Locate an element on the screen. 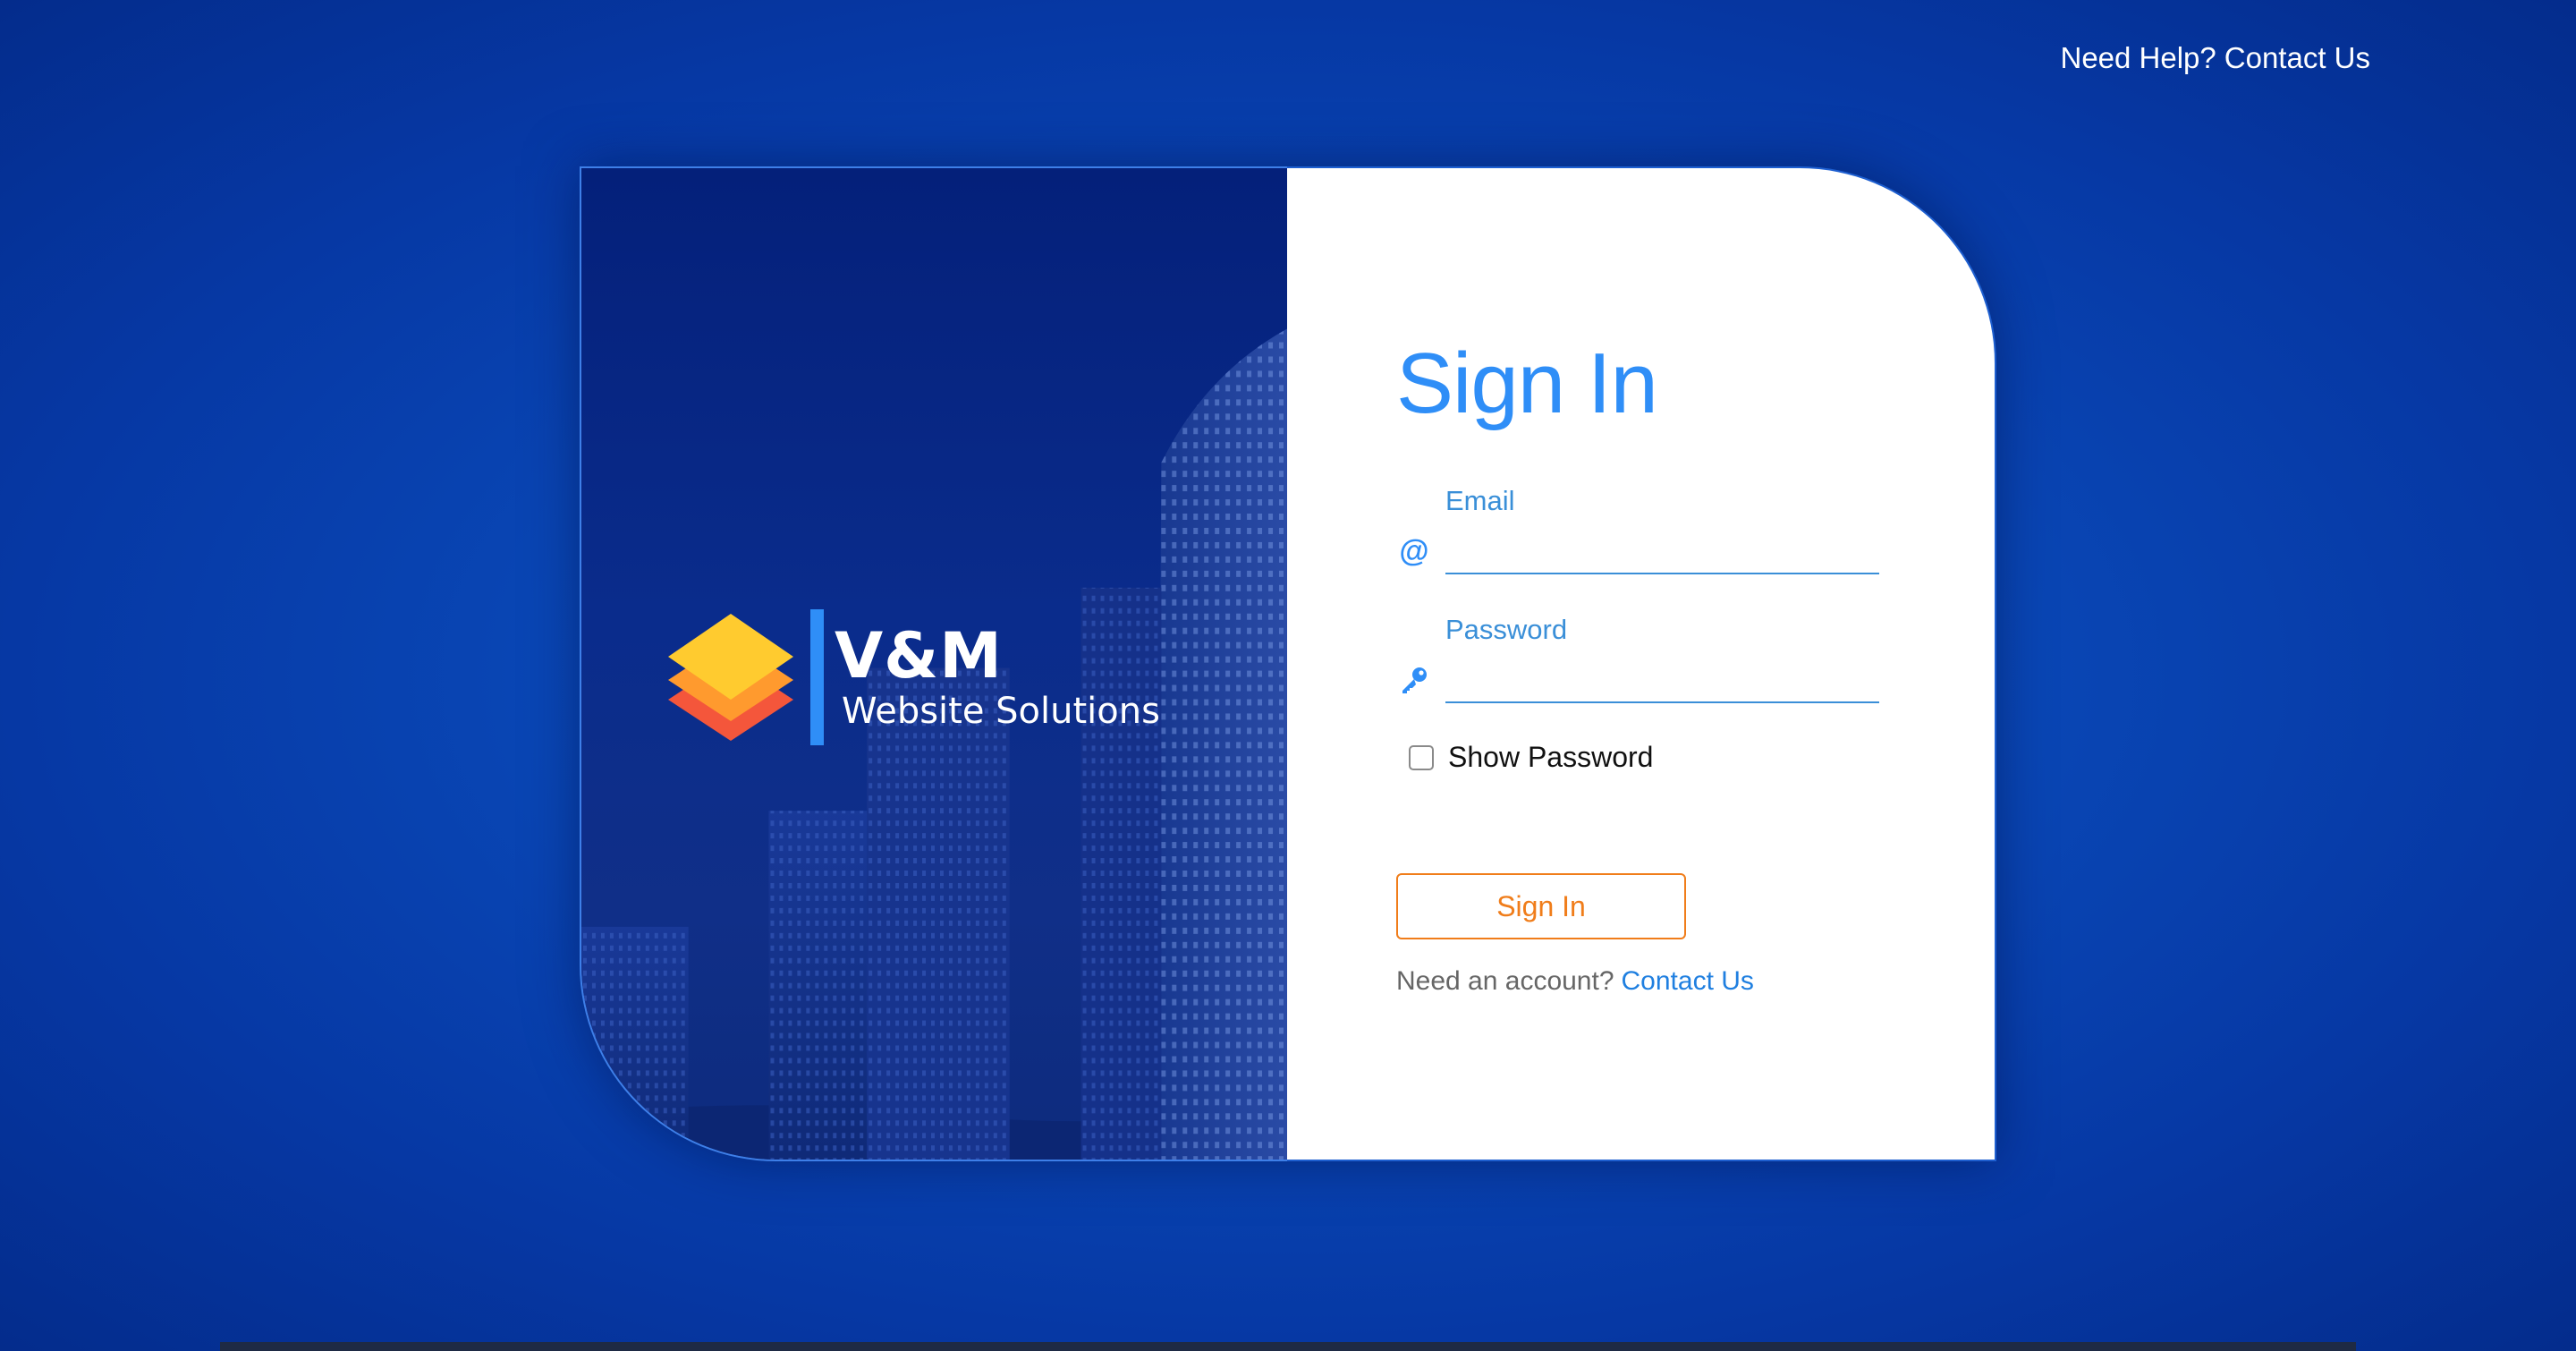  account-prompt: Need an account? Contact Us is located at coordinates (1575, 982).